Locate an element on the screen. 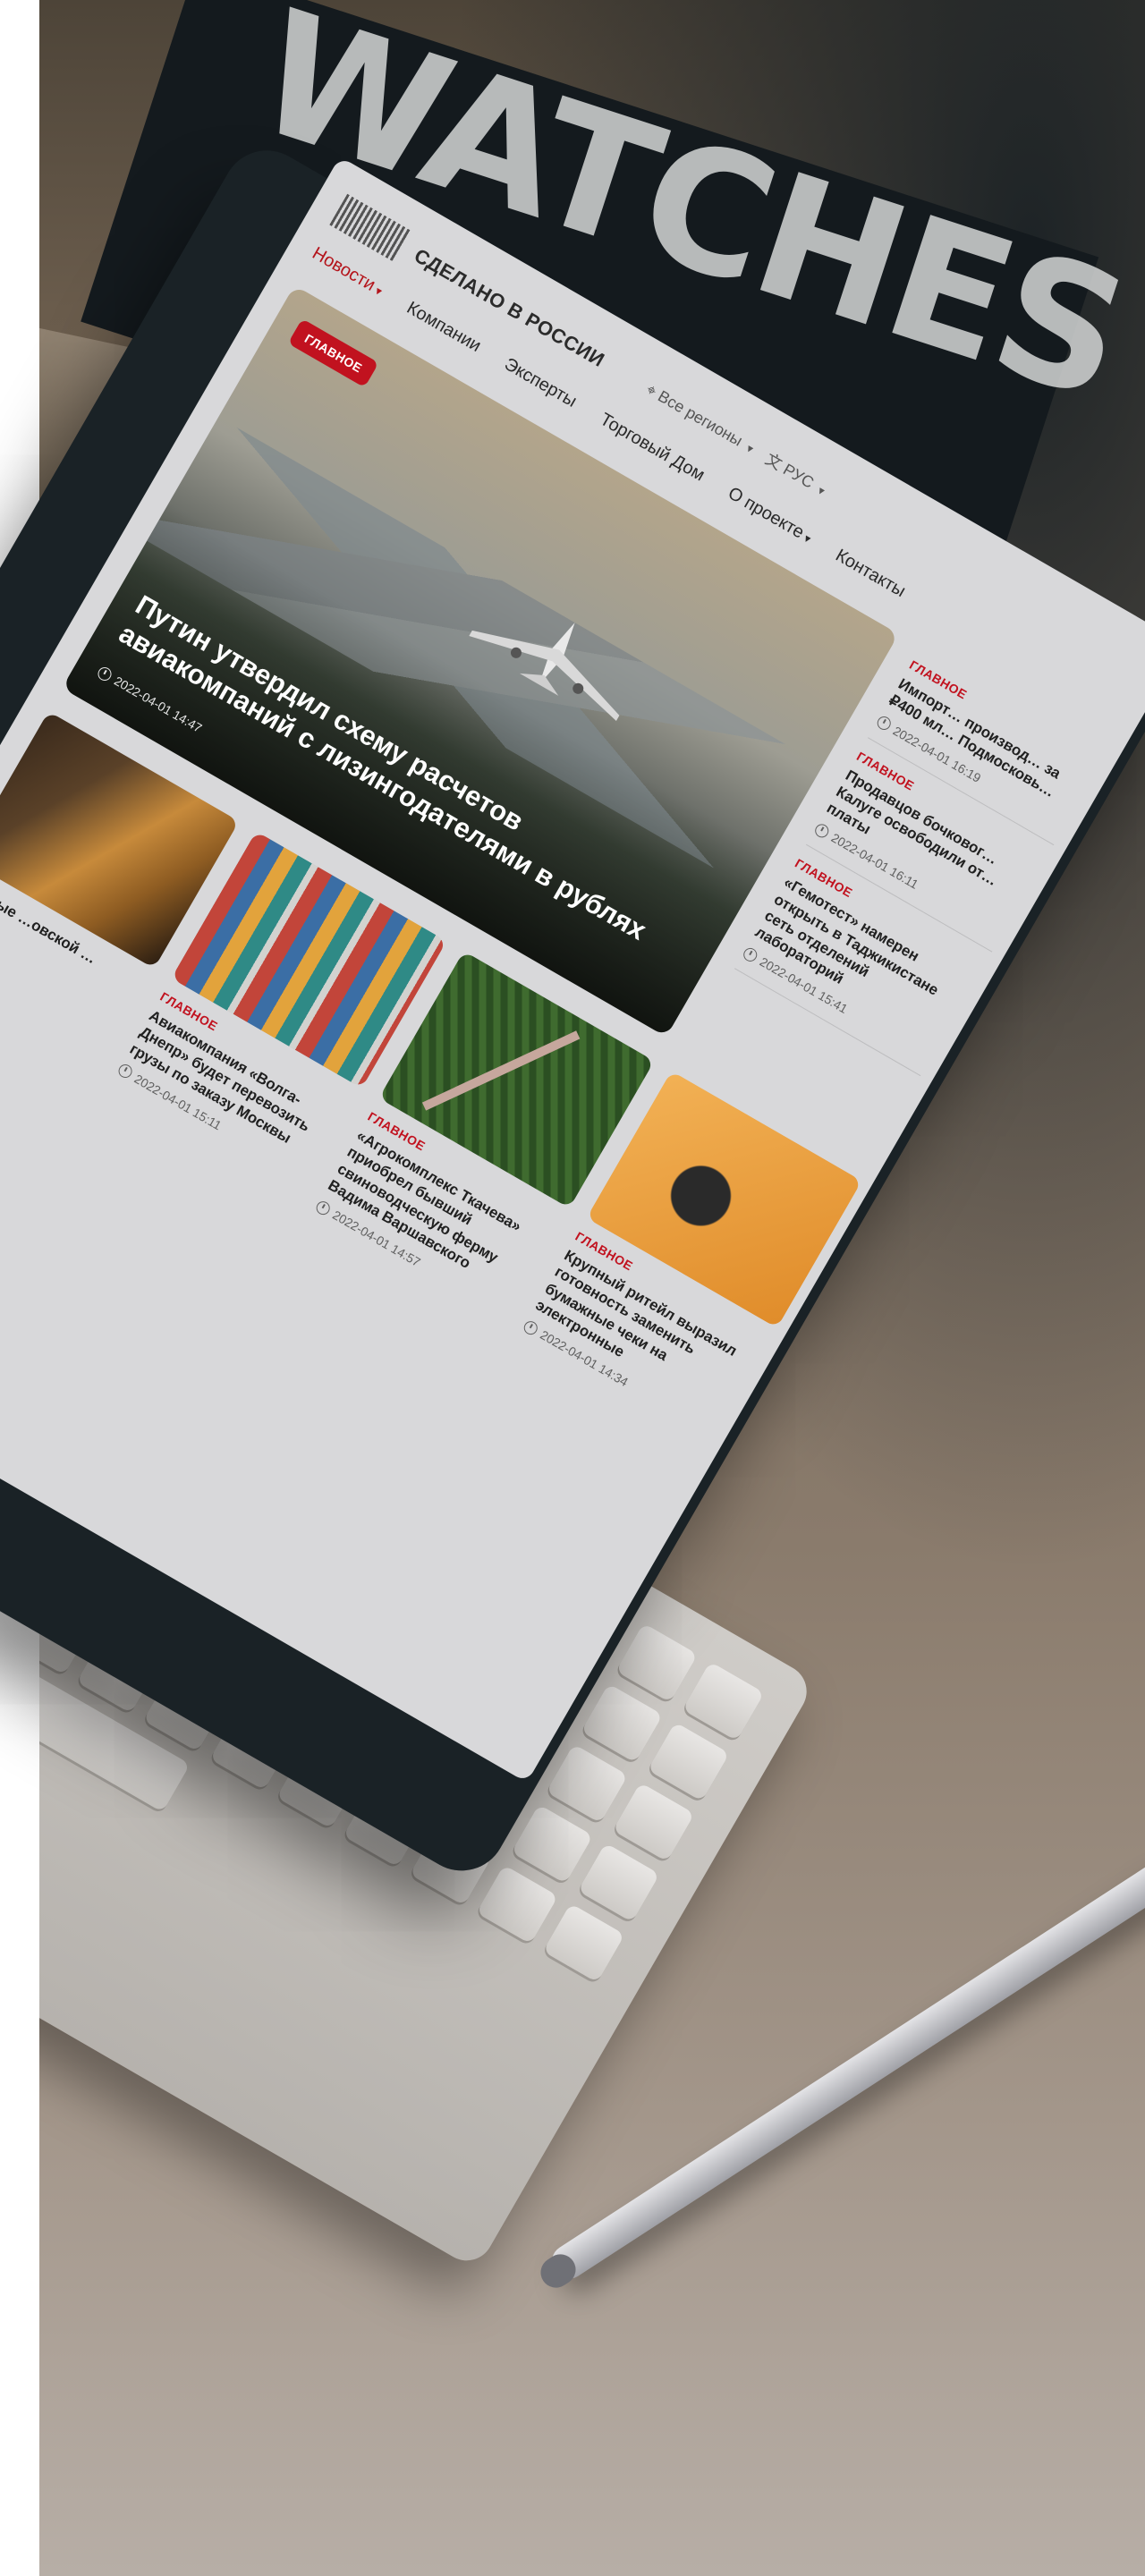 This screenshot has width=1145, height=2576. language-selector: 文 РУС ▾ is located at coordinates (796, 474).